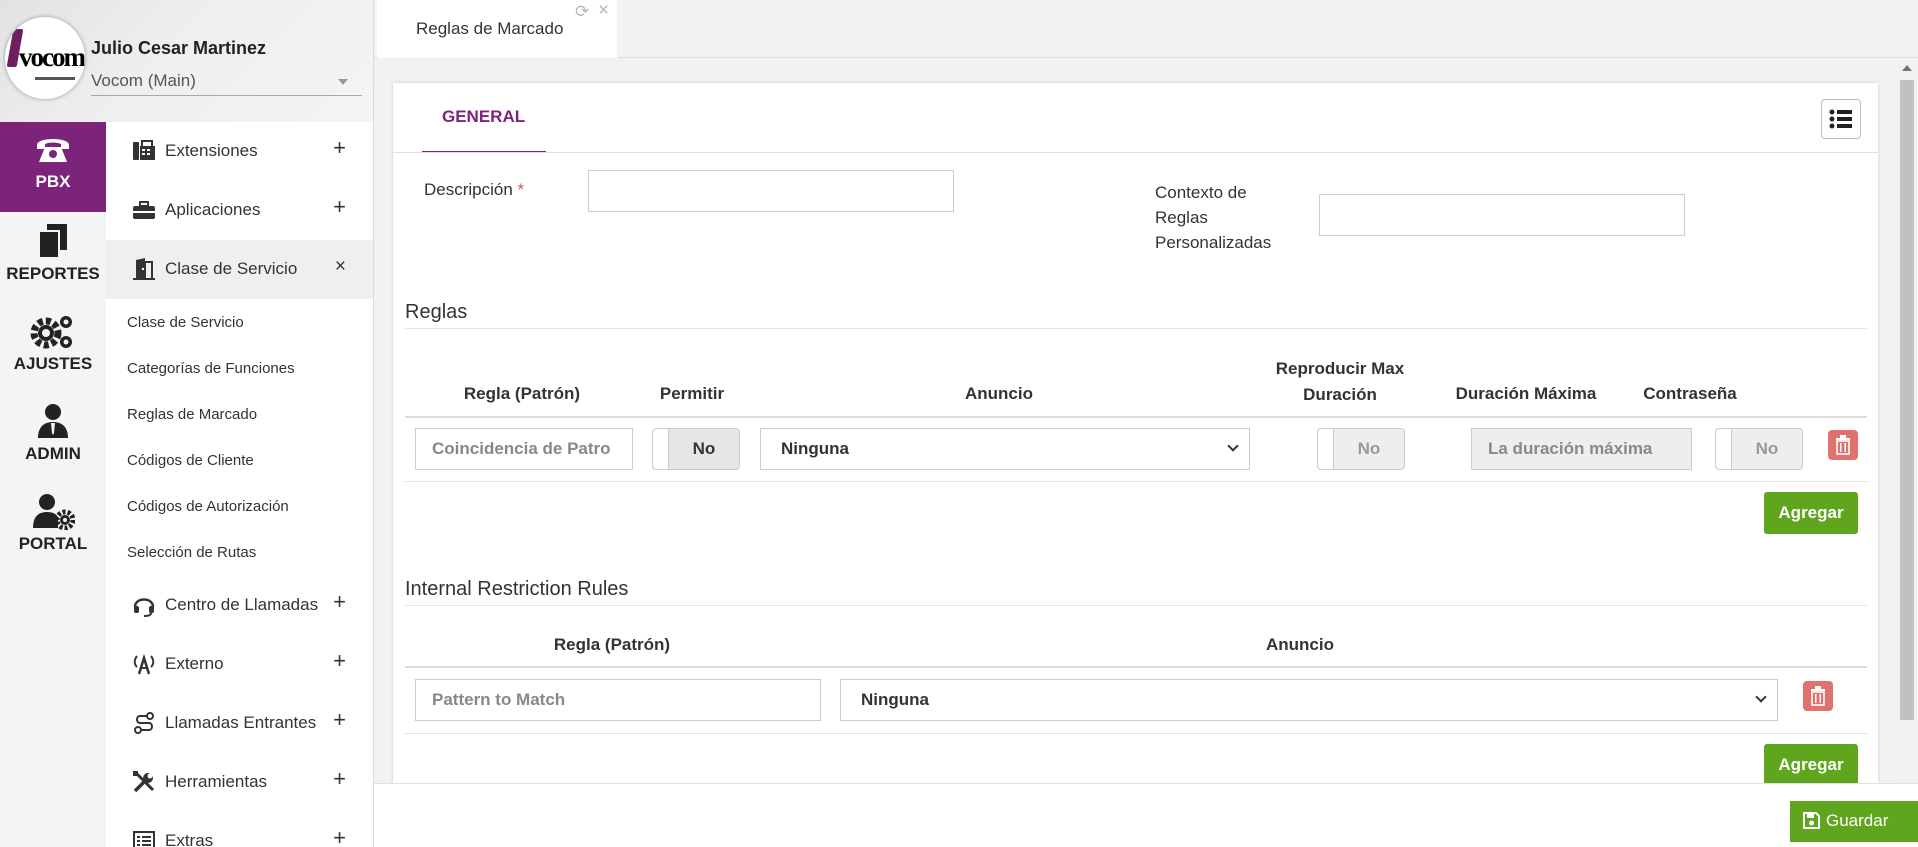 This screenshot has width=1918, height=847. I want to click on close-icon: ×, so click(603, 11).